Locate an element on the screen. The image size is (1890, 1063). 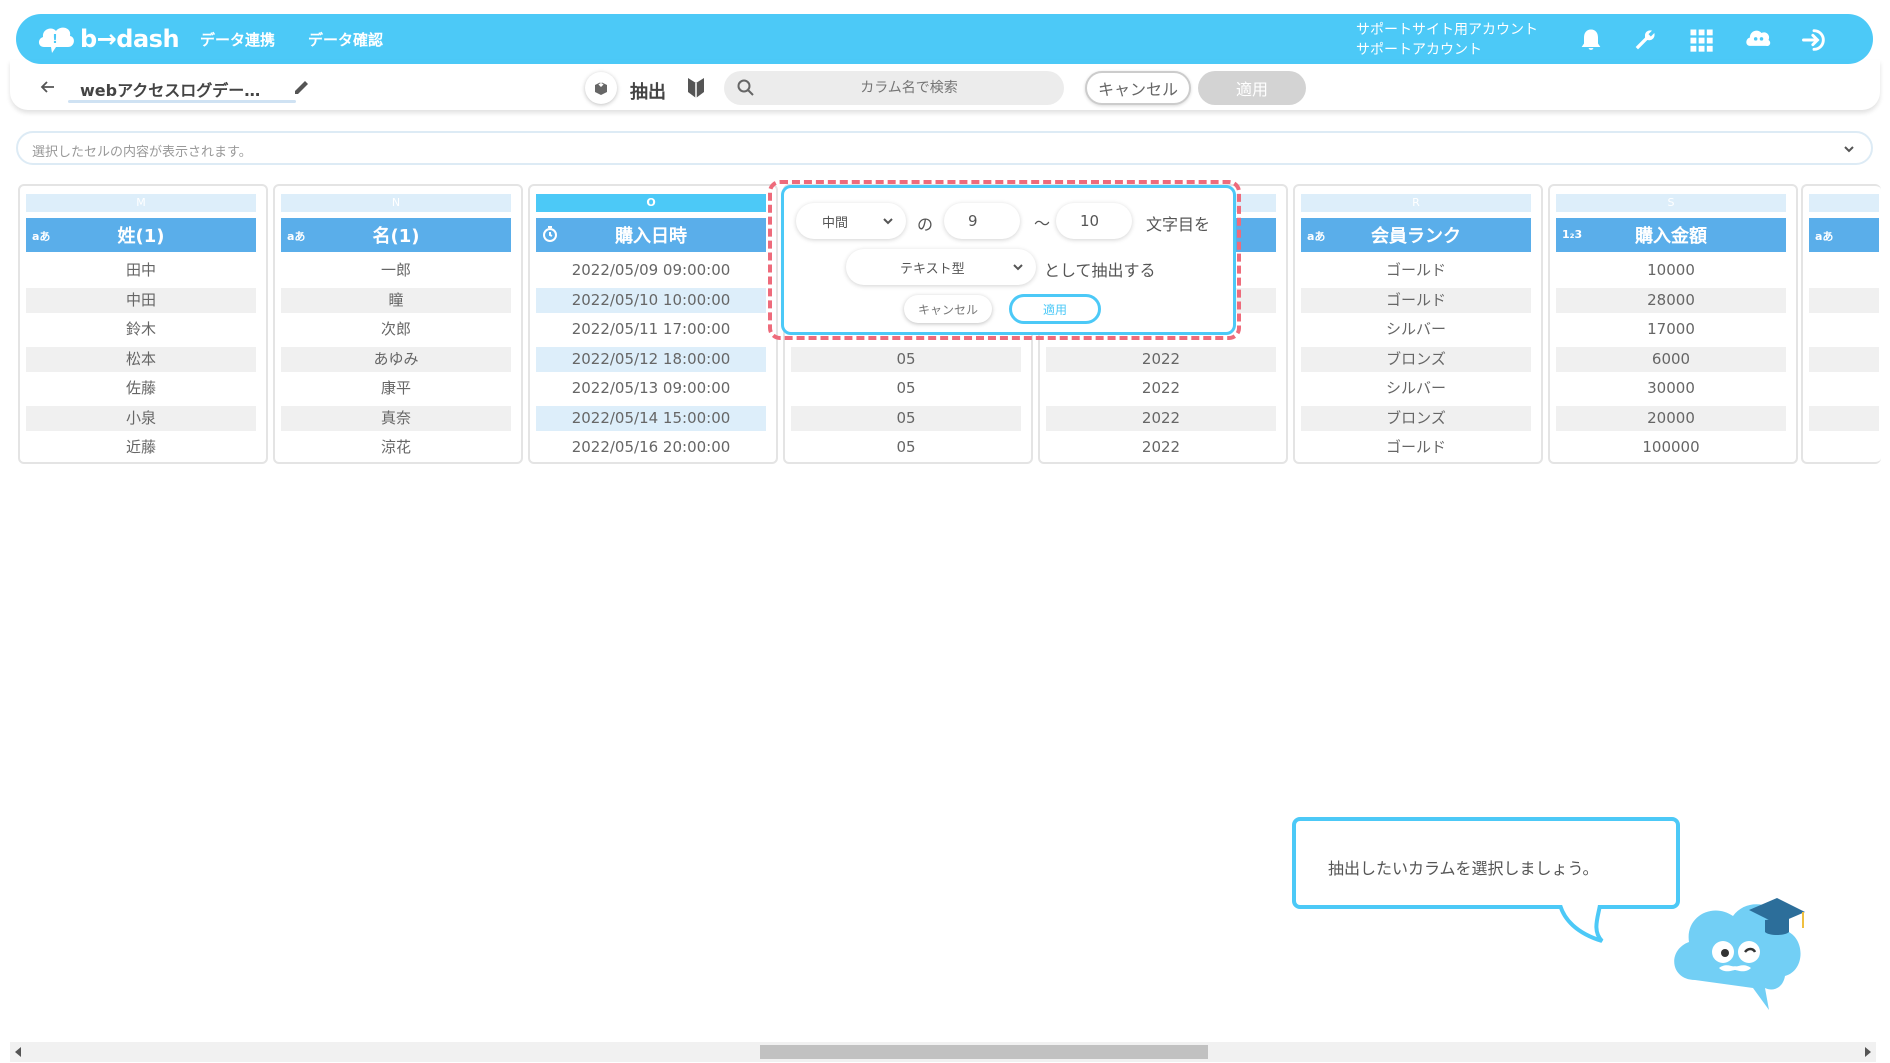
column-header: 購入日時 is located at coordinates (651, 235).